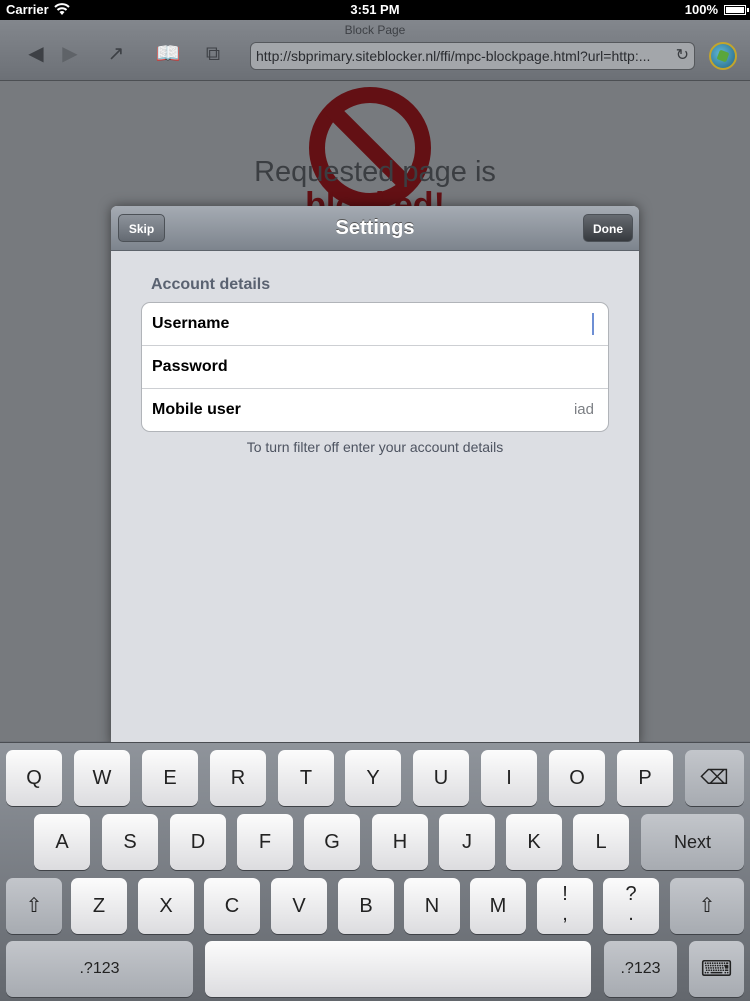  I want to click on modal-title: Settings, so click(375, 228).